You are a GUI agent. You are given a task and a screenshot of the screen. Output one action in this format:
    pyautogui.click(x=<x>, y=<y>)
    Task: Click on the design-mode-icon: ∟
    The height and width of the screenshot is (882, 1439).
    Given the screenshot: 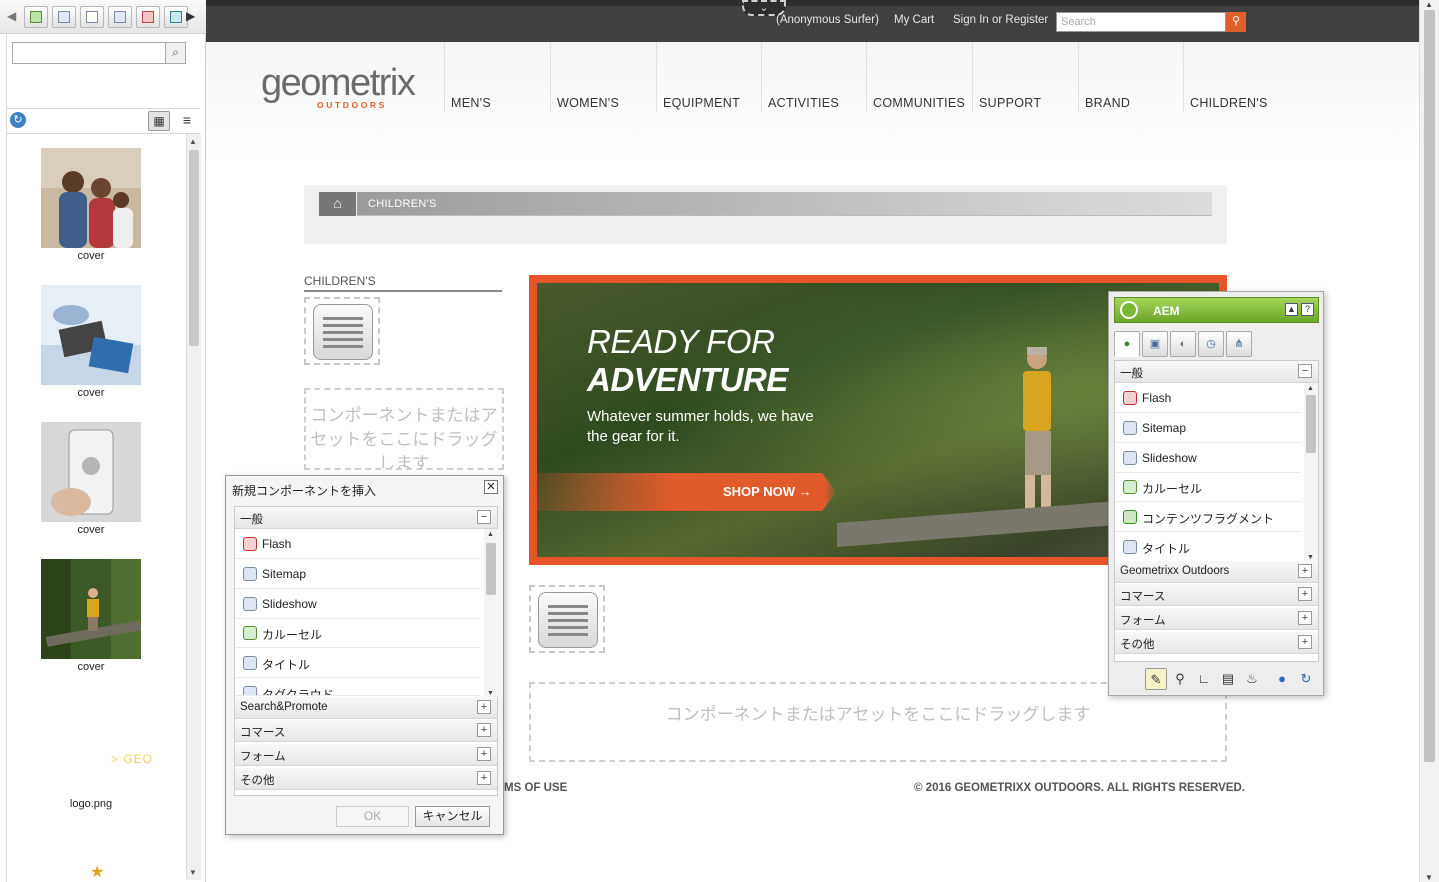 What is the action you would take?
    pyautogui.click(x=1204, y=679)
    